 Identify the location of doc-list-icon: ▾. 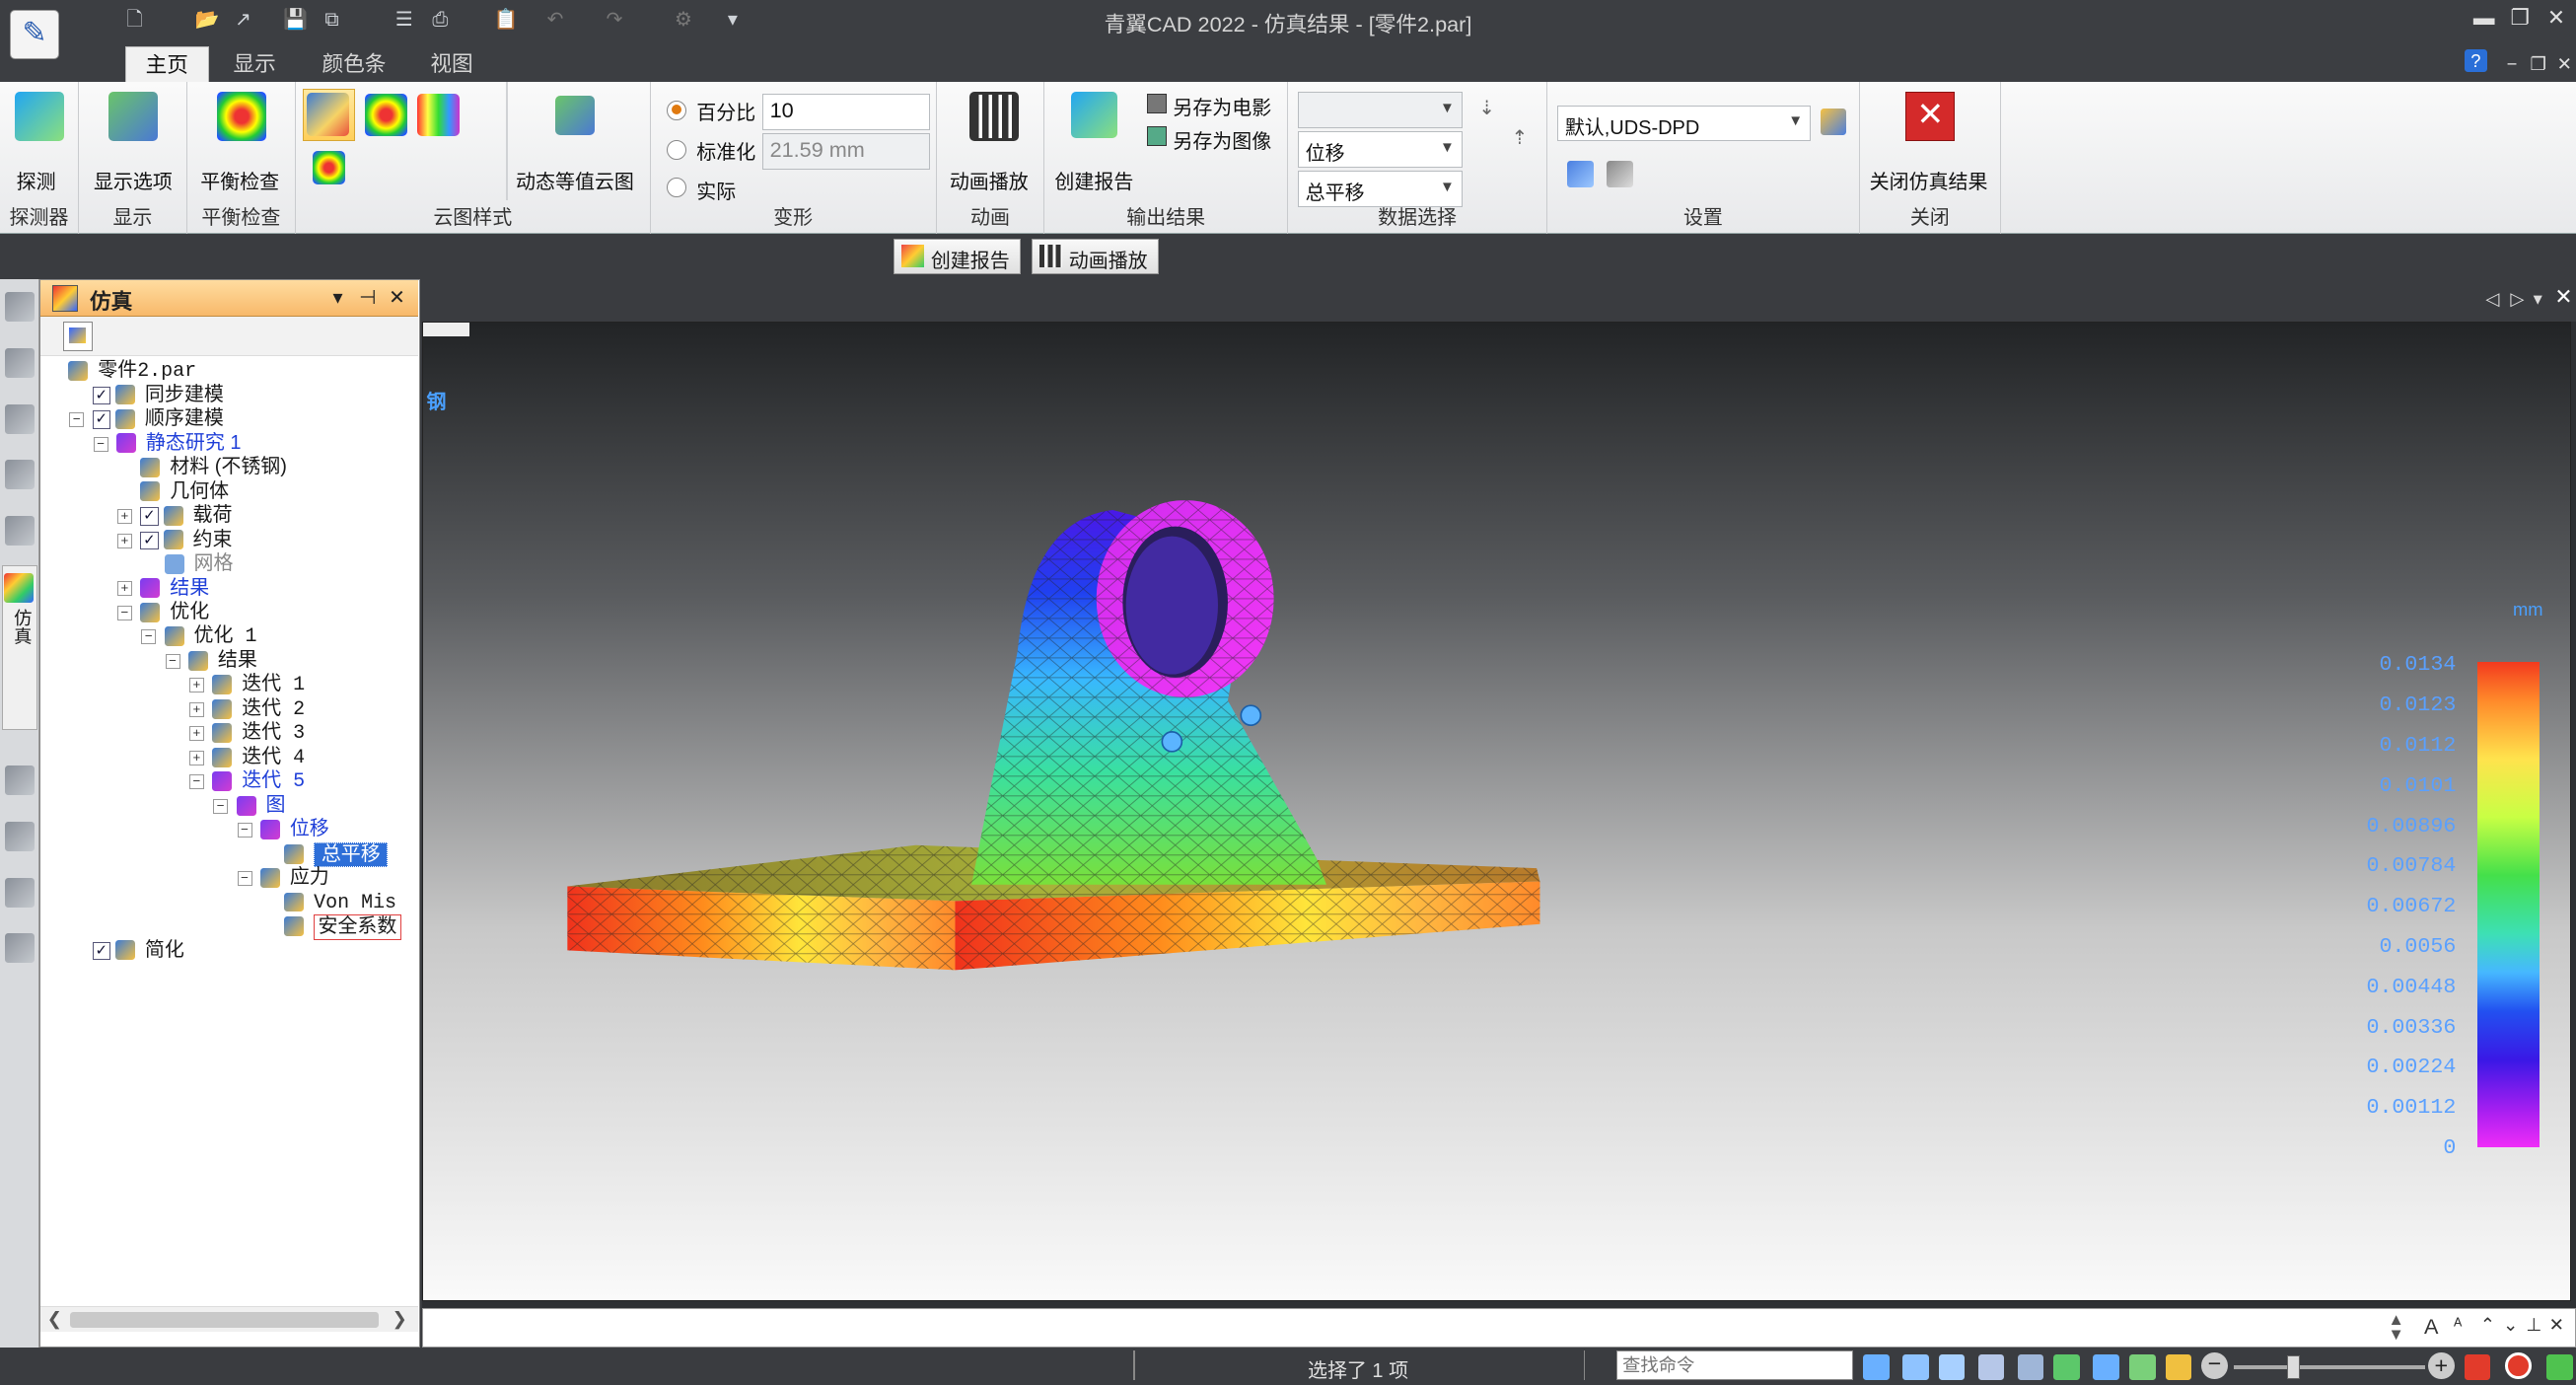
(2538, 299).